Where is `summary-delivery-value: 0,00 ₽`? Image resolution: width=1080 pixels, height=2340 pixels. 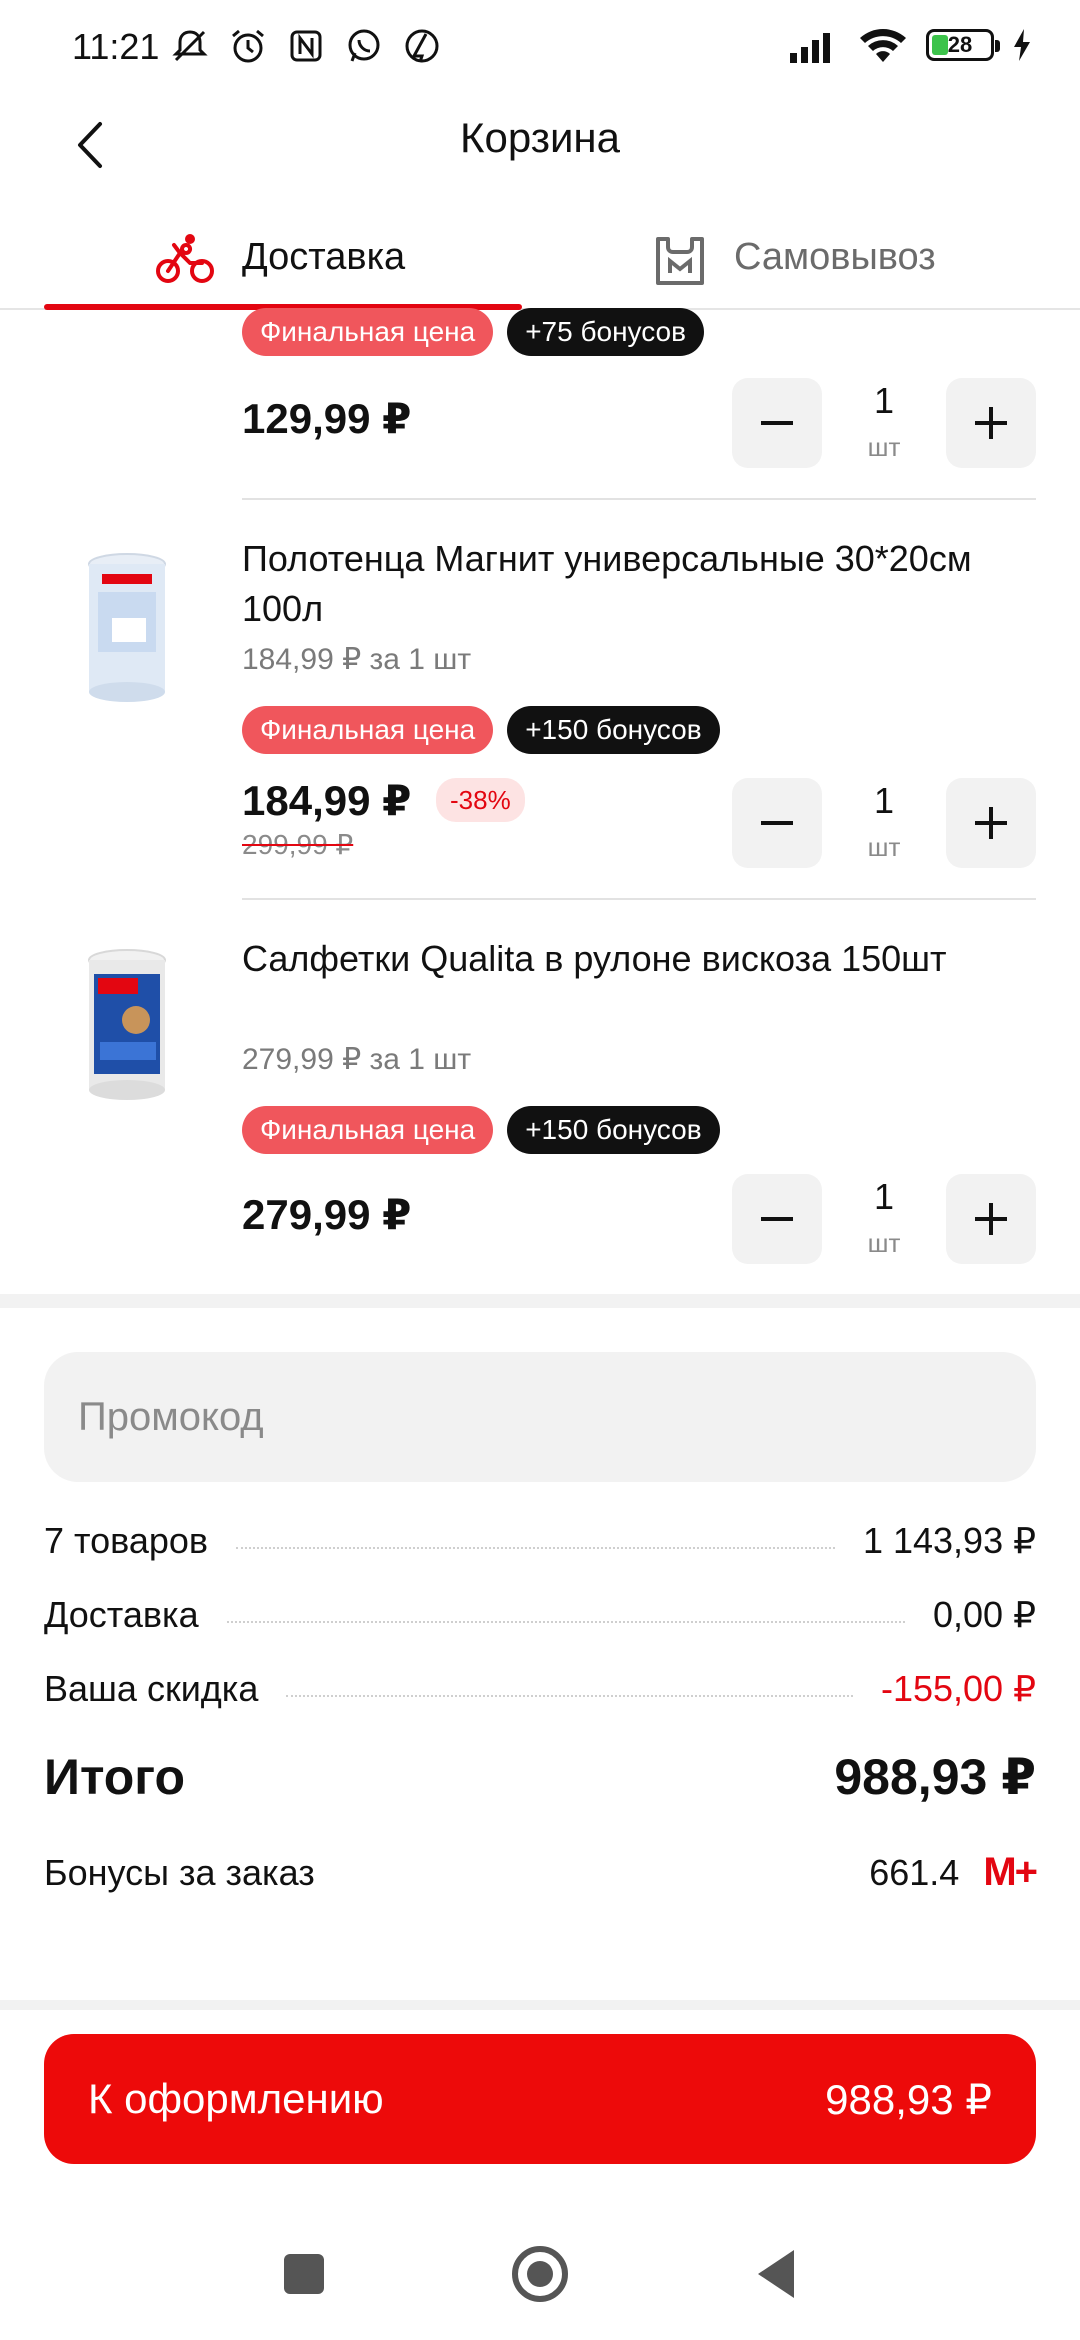 summary-delivery-value: 0,00 ₽ is located at coordinates (984, 1614).